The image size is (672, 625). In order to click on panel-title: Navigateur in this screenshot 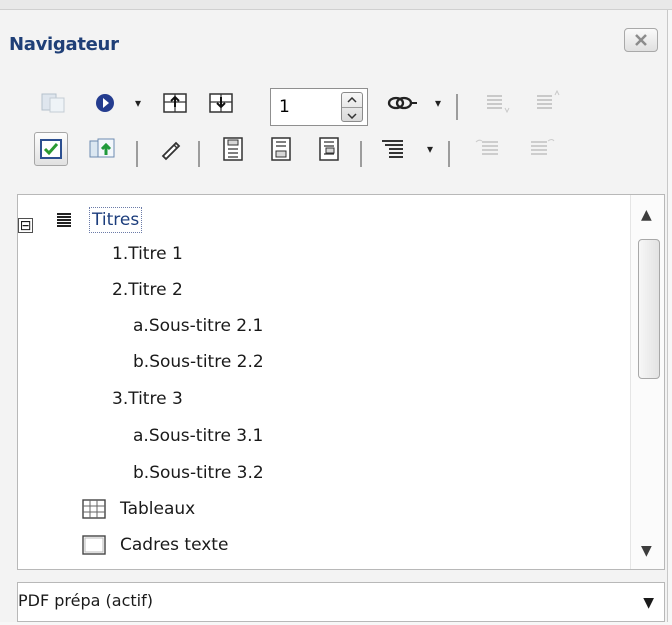, I will do `click(64, 44)`.